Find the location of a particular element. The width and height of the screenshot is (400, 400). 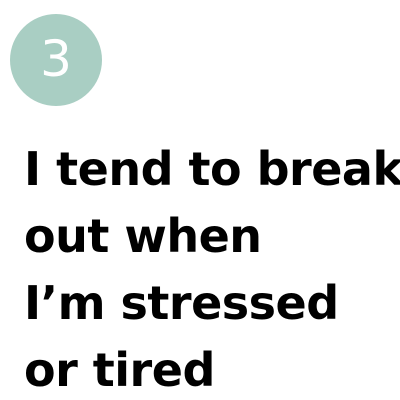

statement-line-2: out when is located at coordinates (143, 236).